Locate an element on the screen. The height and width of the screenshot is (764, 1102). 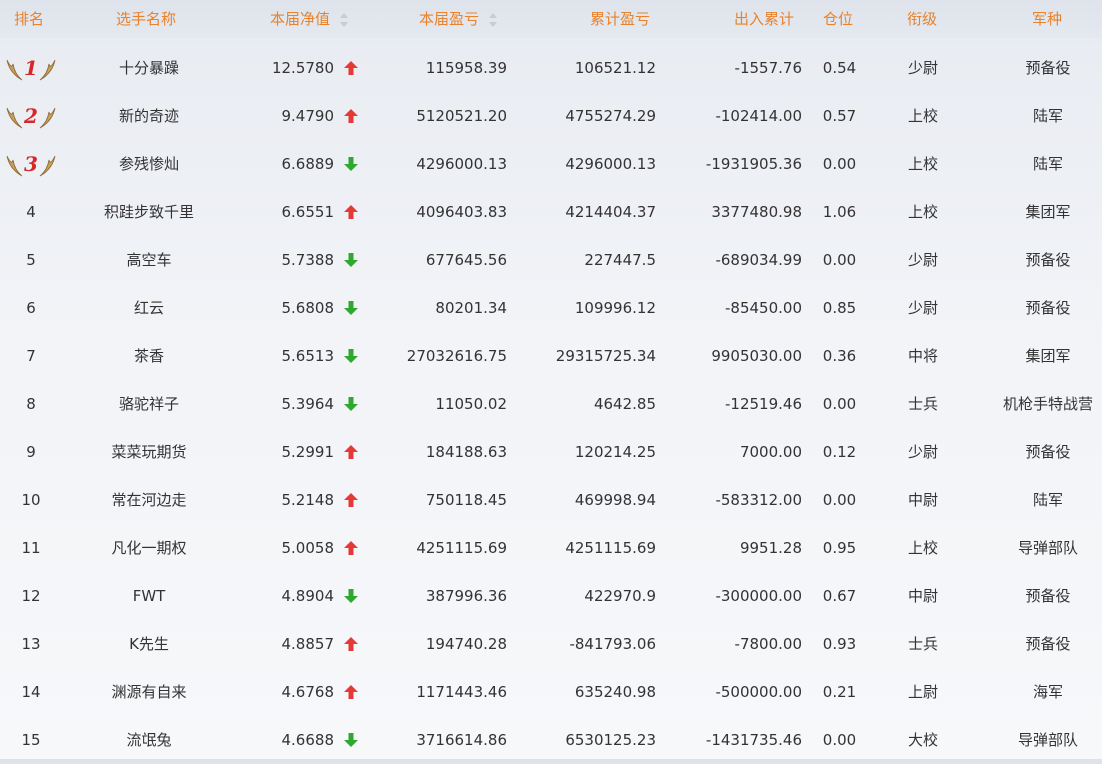
total-pnl-value: -841793.06 is located at coordinates (612, 644).